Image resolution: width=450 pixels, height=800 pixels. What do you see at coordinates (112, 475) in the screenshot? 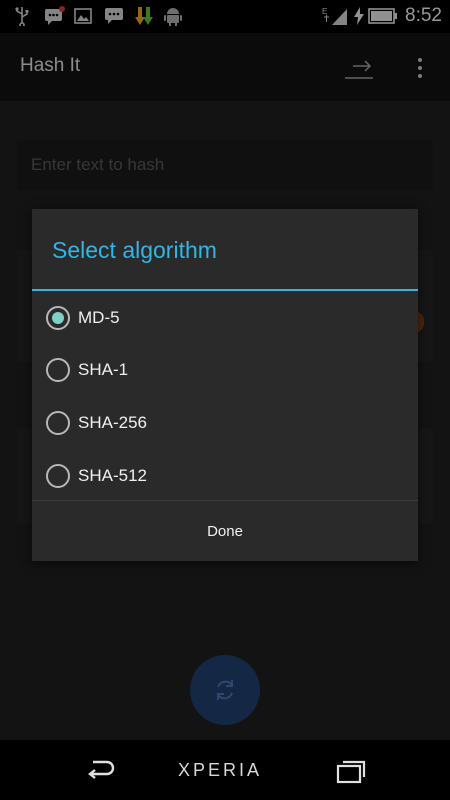
I see `option-label: SHA-512` at bounding box center [112, 475].